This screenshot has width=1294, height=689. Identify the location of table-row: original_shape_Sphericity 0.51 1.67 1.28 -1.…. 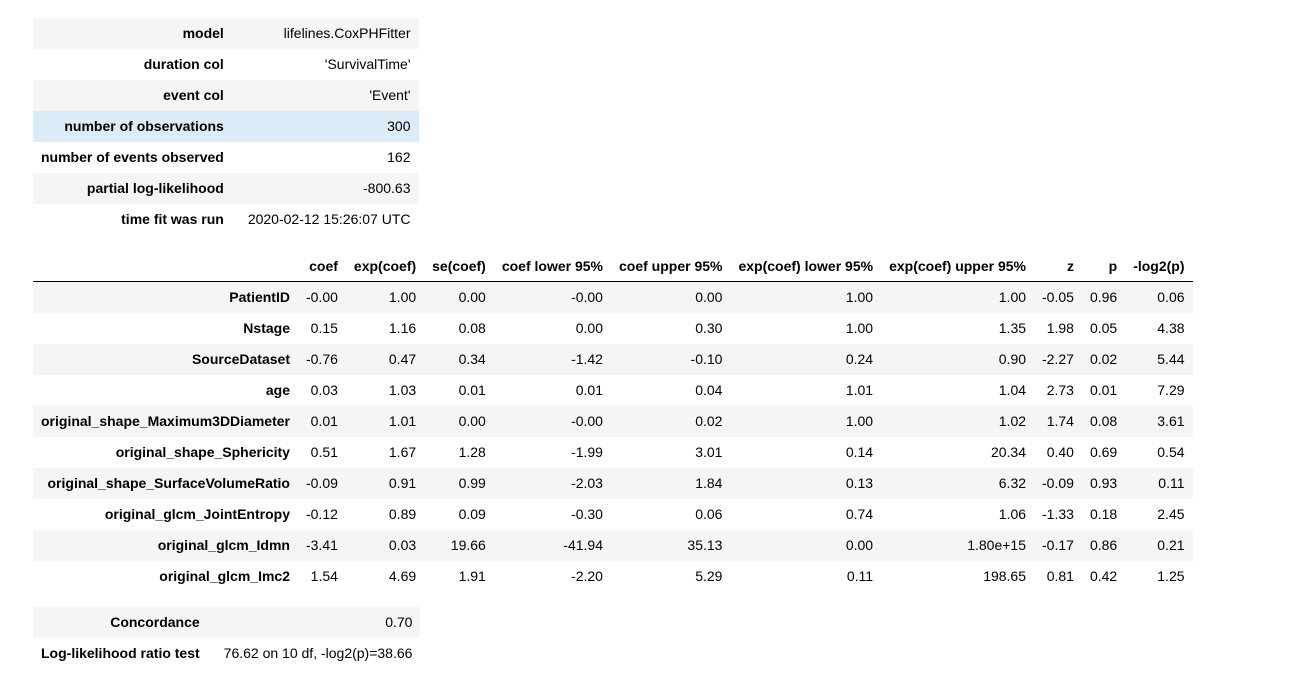
(613, 452).